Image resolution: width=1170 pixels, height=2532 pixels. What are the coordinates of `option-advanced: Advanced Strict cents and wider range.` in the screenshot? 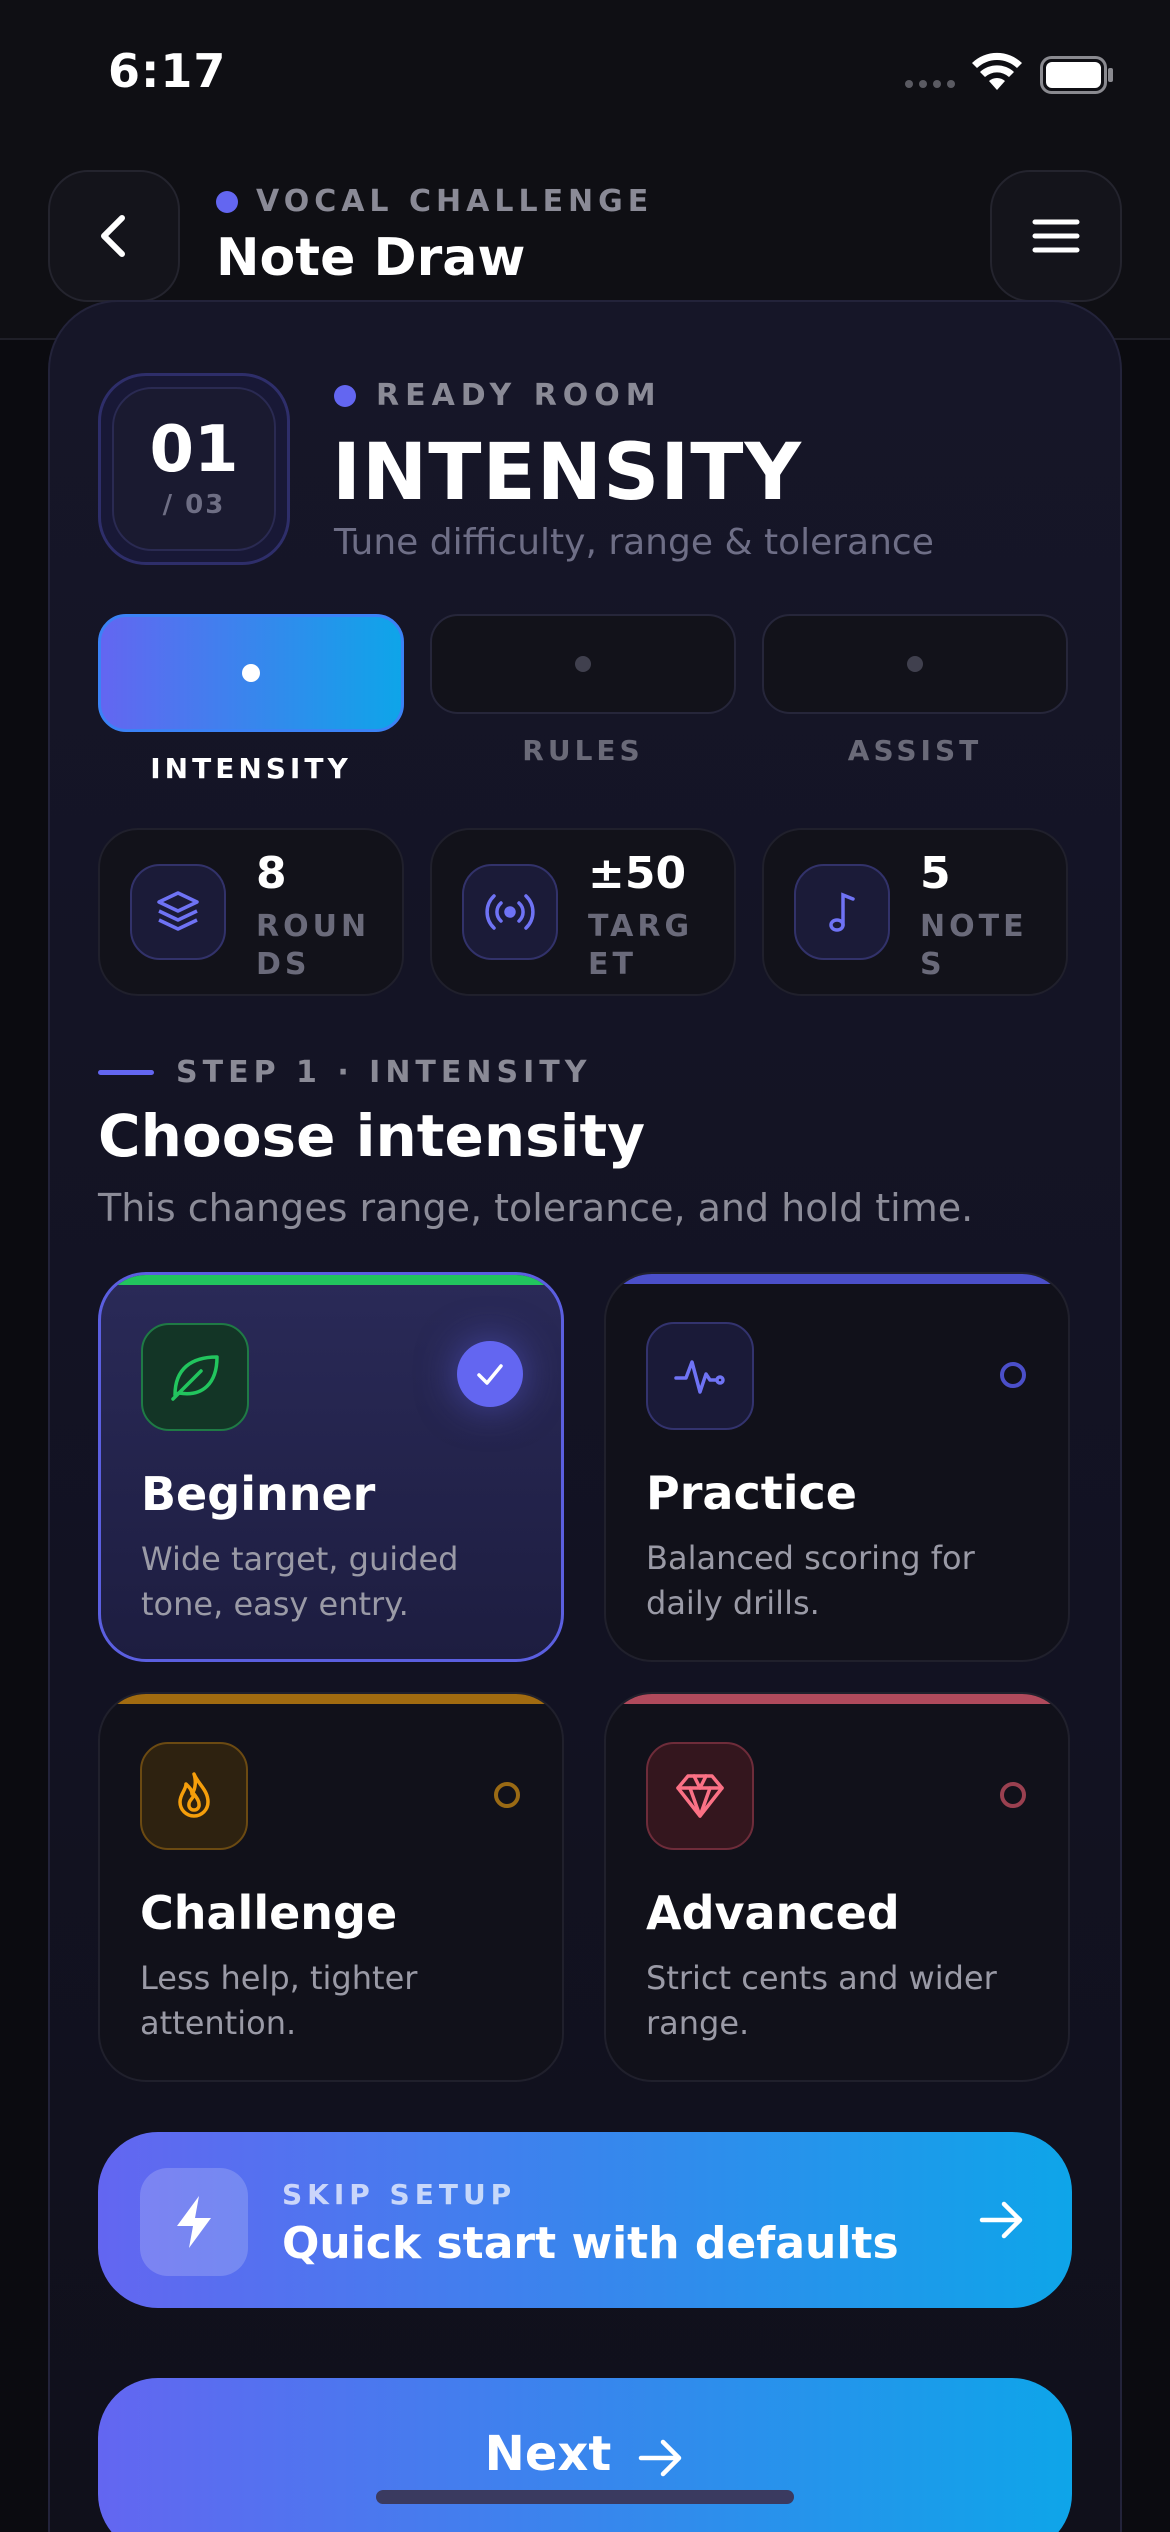 It's located at (837, 1887).